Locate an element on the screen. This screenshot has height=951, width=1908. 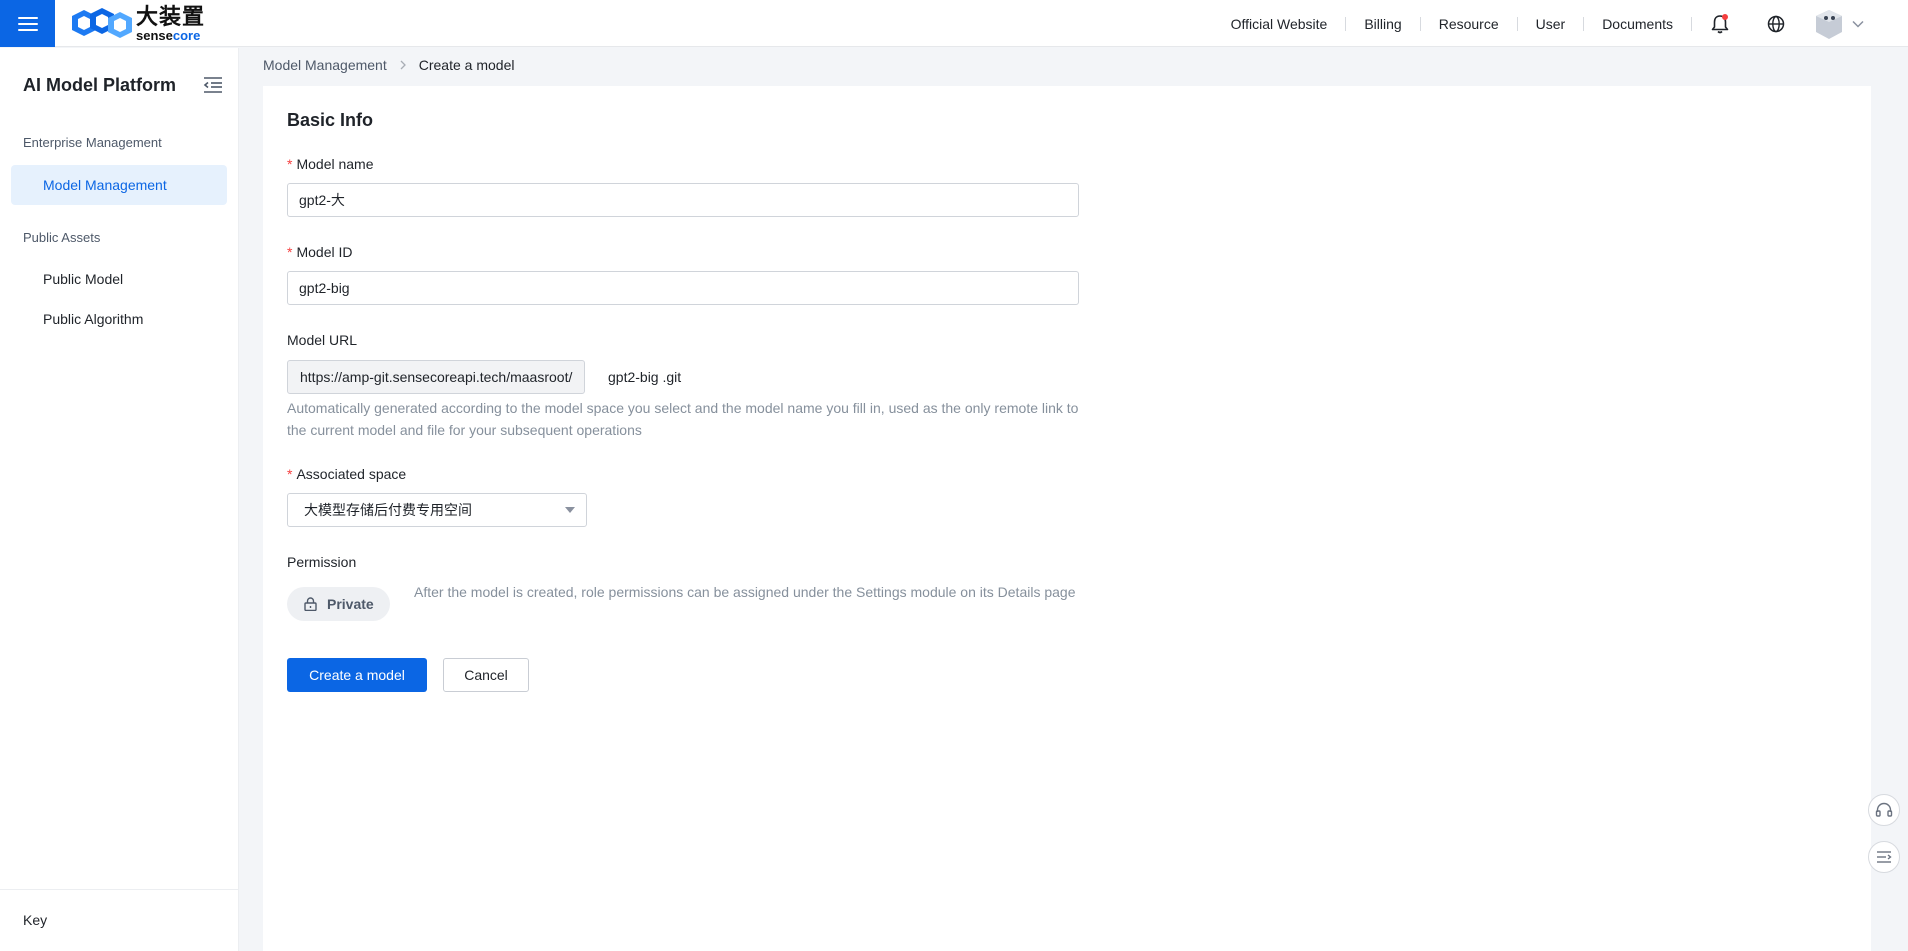
menu-toggle-button is located at coordinates (1884, 857).